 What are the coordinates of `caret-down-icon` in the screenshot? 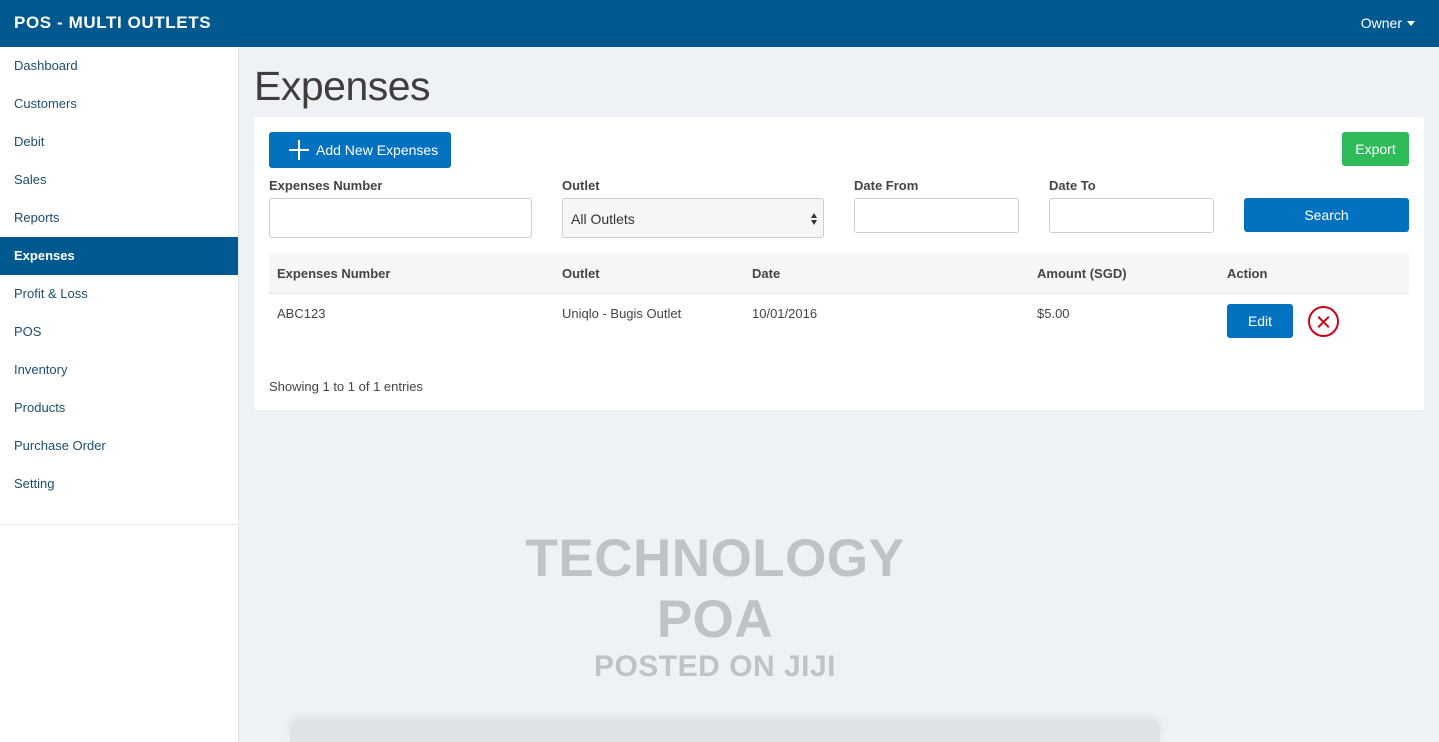 It's located at (1411, 23).